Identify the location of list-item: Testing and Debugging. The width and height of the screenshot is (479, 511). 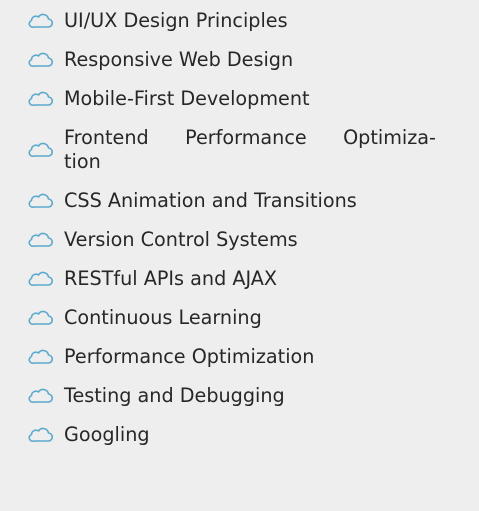
(238, 396).